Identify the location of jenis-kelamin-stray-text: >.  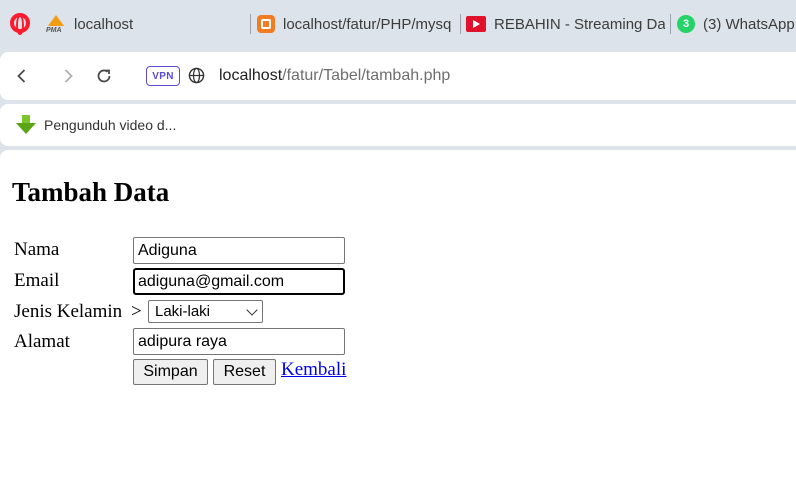
(136, 311).